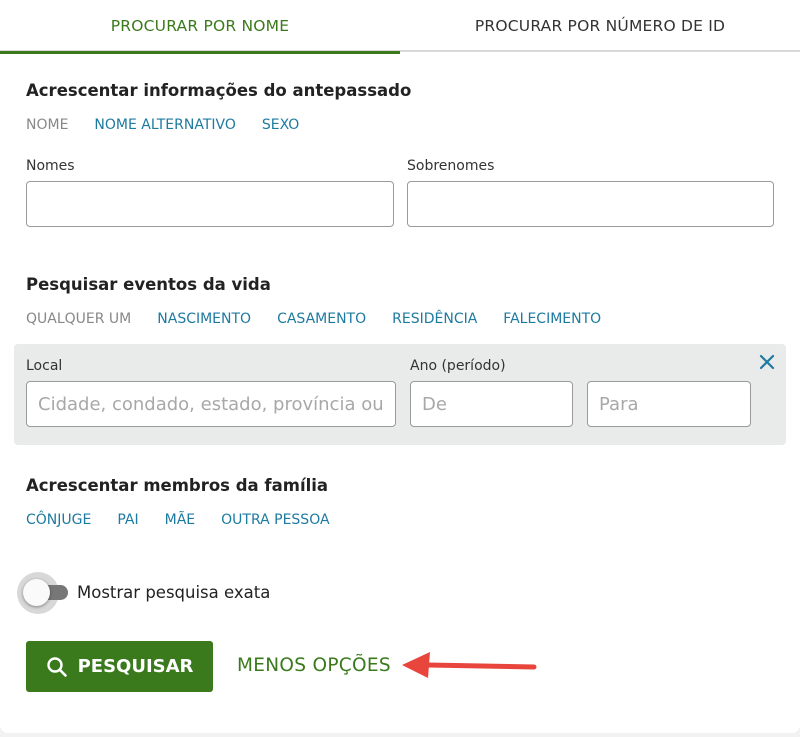 This screenshot has width=800, height=737. What do you see at coordinates (174, 592) in the screenshot?
I see `exact-search-label: Mostrar pesquisa exata` at bounding box center [174, 592].